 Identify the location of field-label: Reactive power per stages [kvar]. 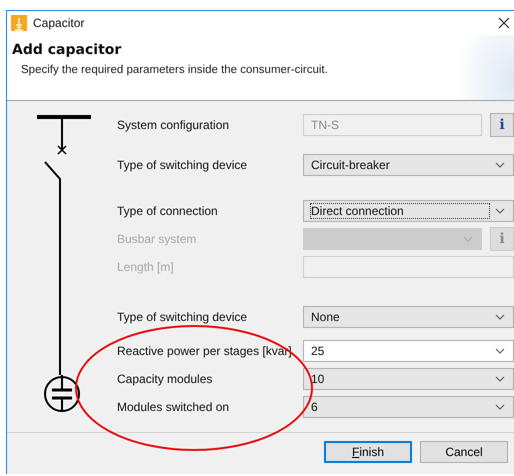
(205, 351).